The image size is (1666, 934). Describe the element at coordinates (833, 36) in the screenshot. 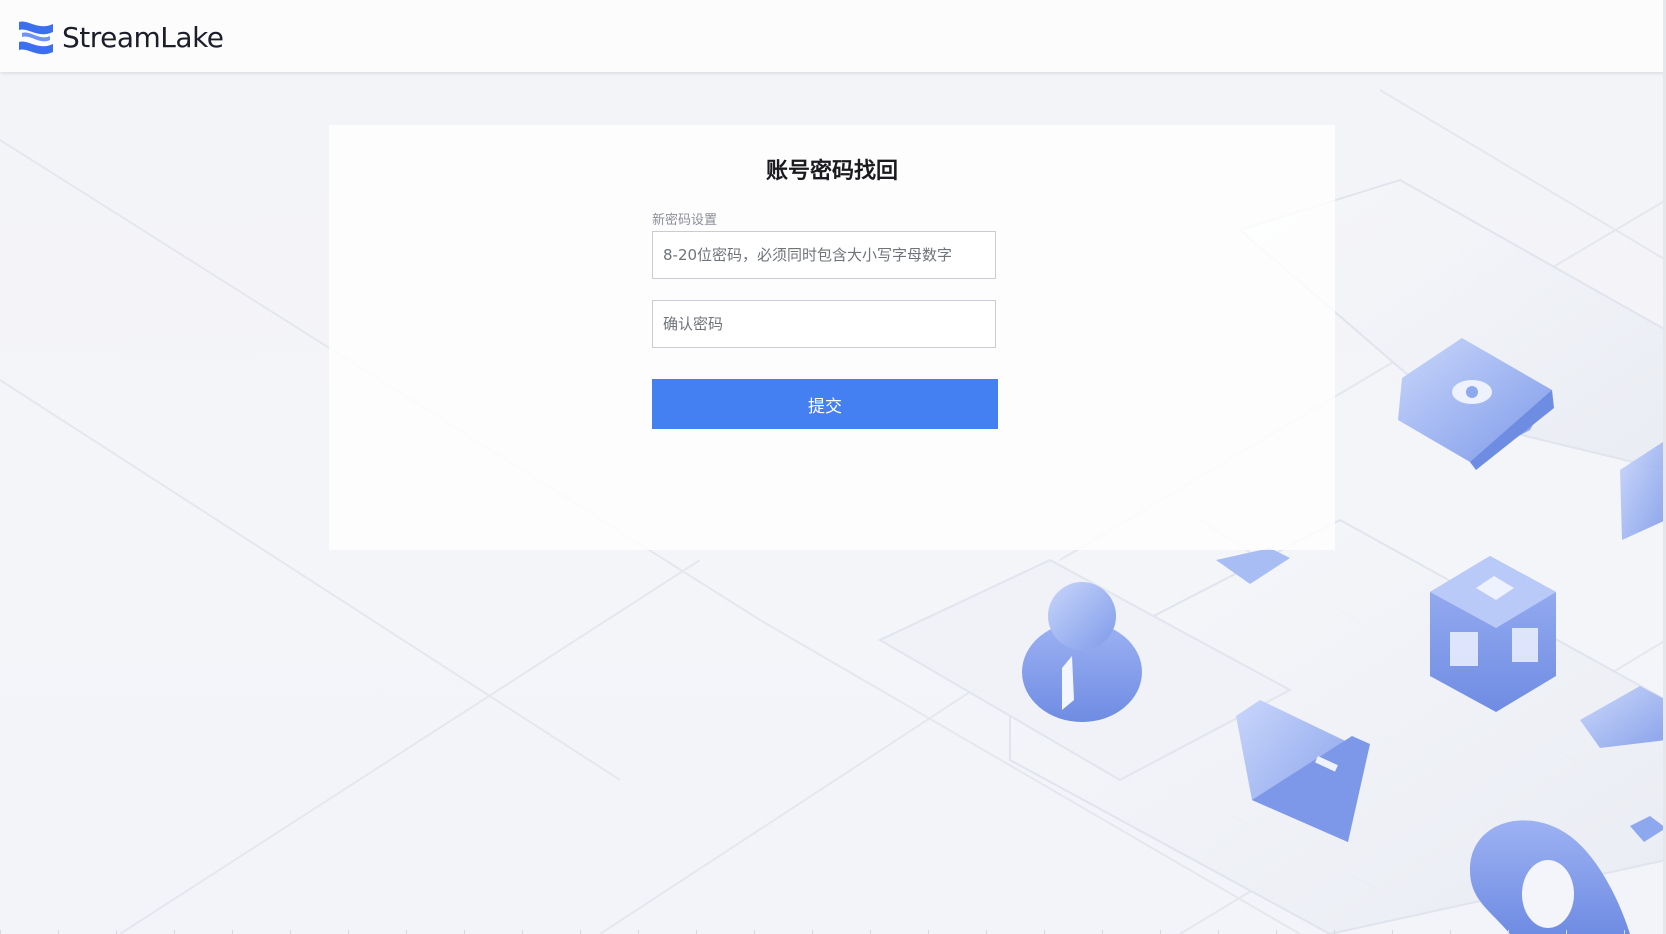

I see `top-header: StreamLake` at that location.